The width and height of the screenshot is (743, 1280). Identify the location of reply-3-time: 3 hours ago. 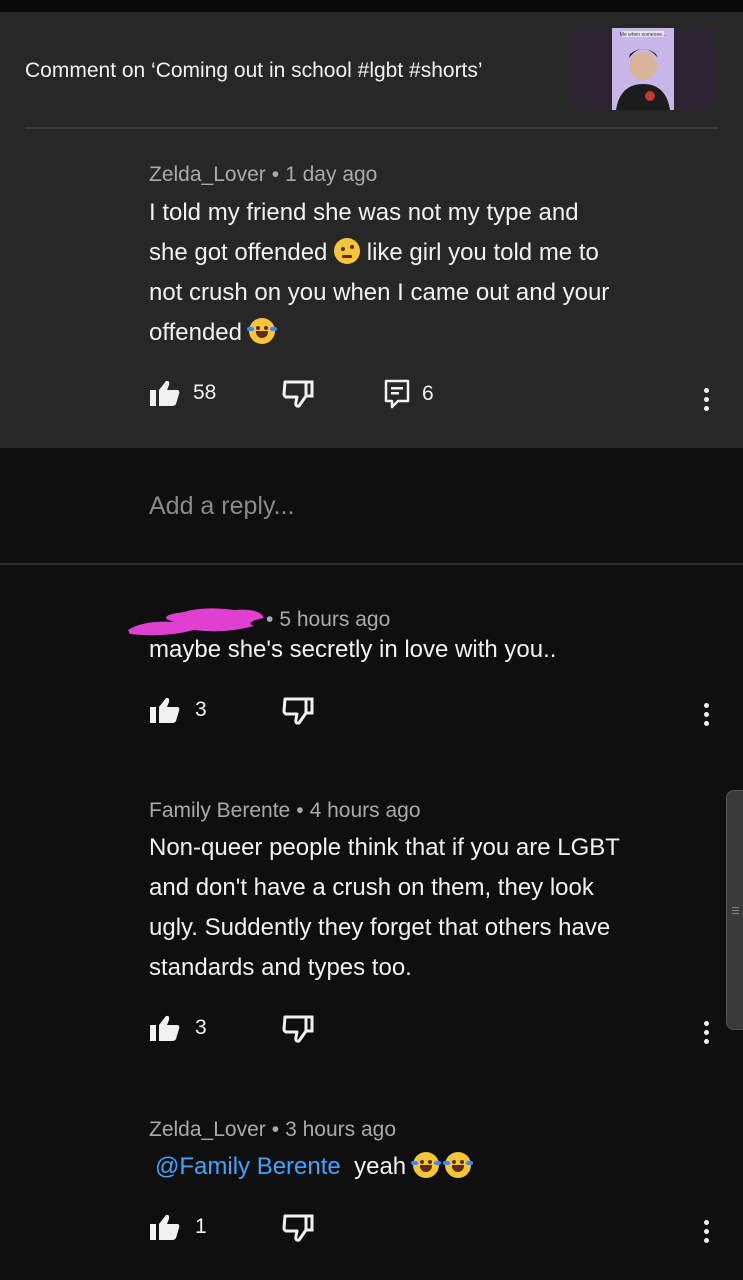
(341, 1129).